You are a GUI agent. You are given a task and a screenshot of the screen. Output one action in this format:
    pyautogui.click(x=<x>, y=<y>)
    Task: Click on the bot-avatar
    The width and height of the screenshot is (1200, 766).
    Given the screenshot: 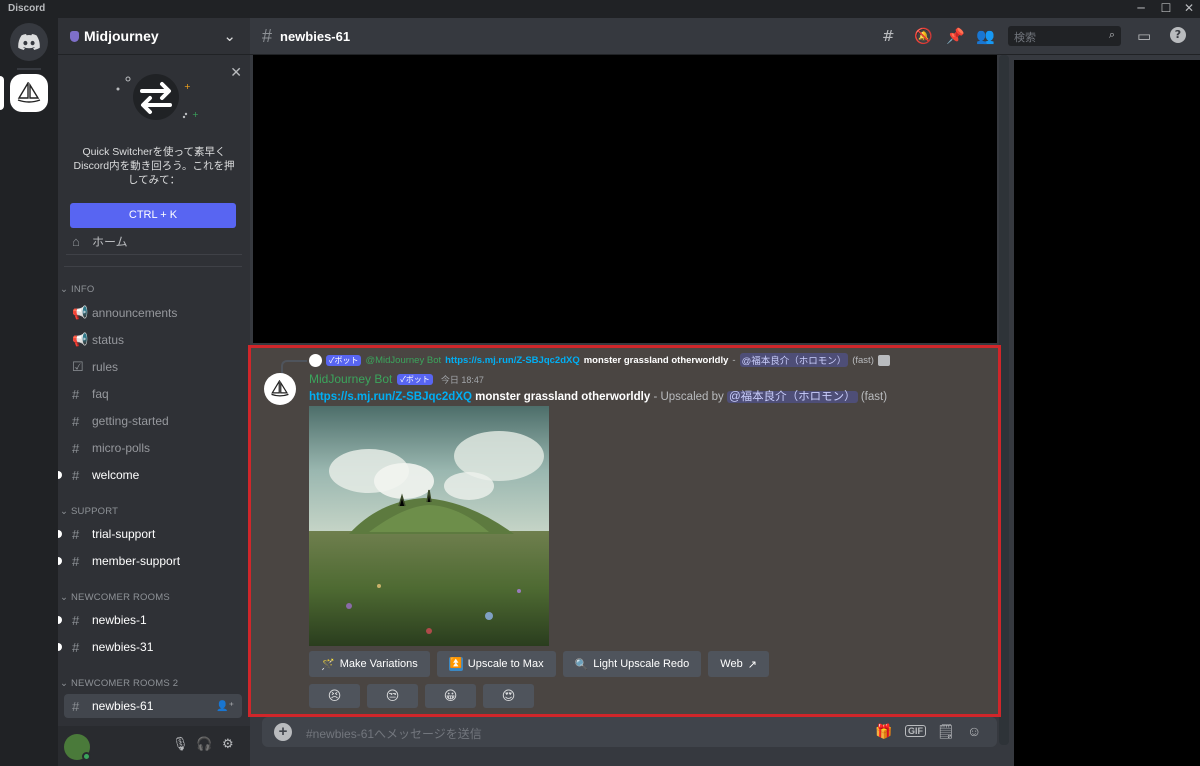 What is the action you would take?
    pyautogui.click(x=280, y=389)
    